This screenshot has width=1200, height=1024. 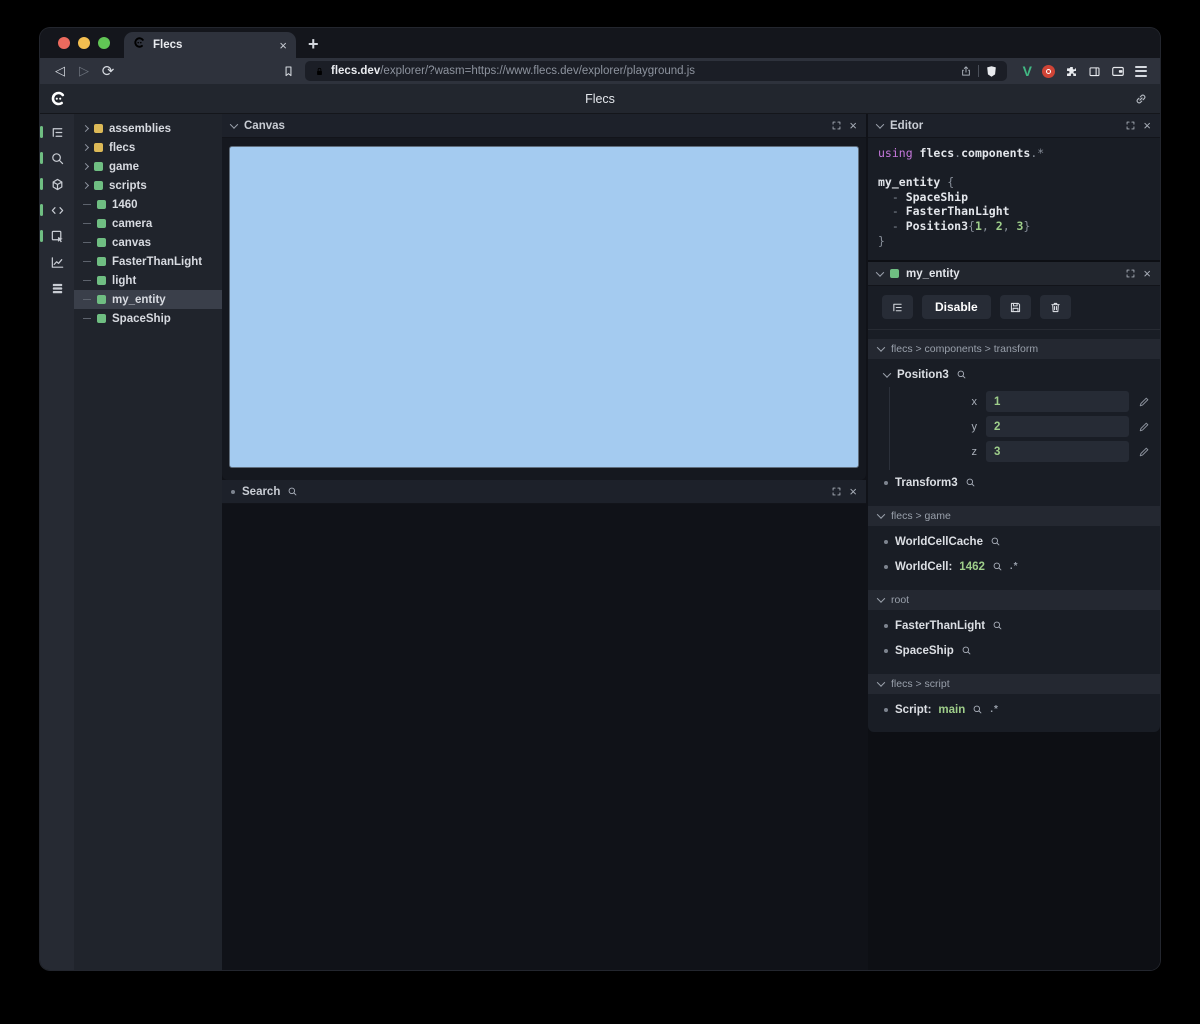 I want to click on search-tool-icon, so click(x=57, y=158).